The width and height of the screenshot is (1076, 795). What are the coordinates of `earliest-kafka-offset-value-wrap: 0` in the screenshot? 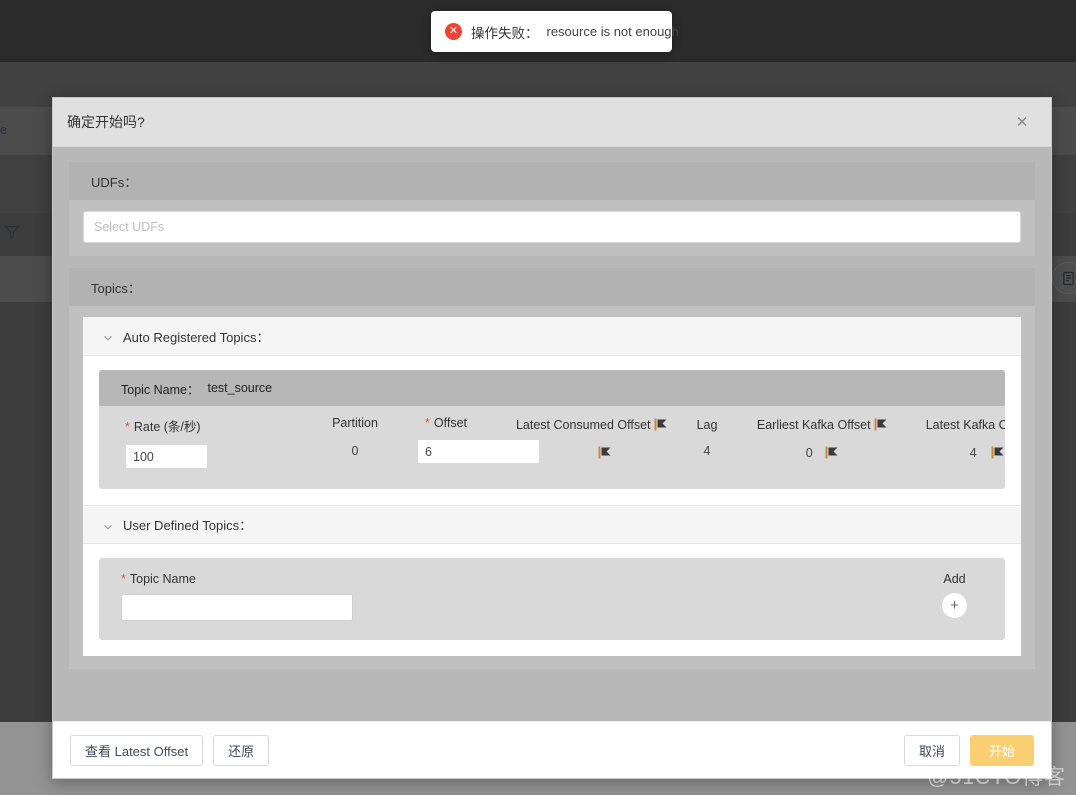 It's located at (822, 453).